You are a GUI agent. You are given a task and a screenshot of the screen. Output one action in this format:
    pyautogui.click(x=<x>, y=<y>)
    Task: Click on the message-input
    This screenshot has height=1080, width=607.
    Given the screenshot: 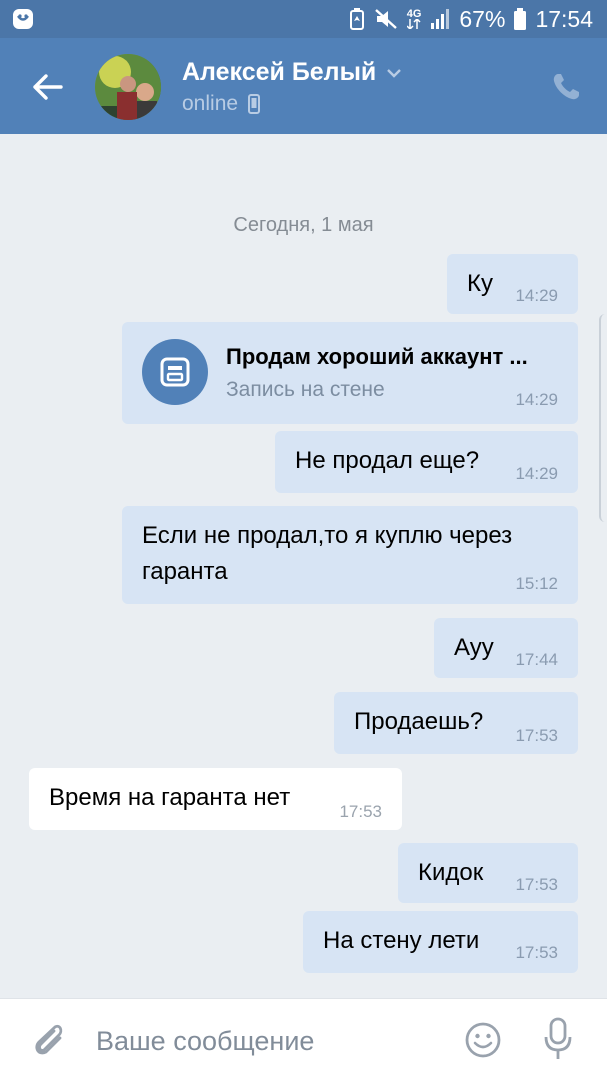 What is the action you would take?
    pyautogui.click(x=266, y=1041)
    